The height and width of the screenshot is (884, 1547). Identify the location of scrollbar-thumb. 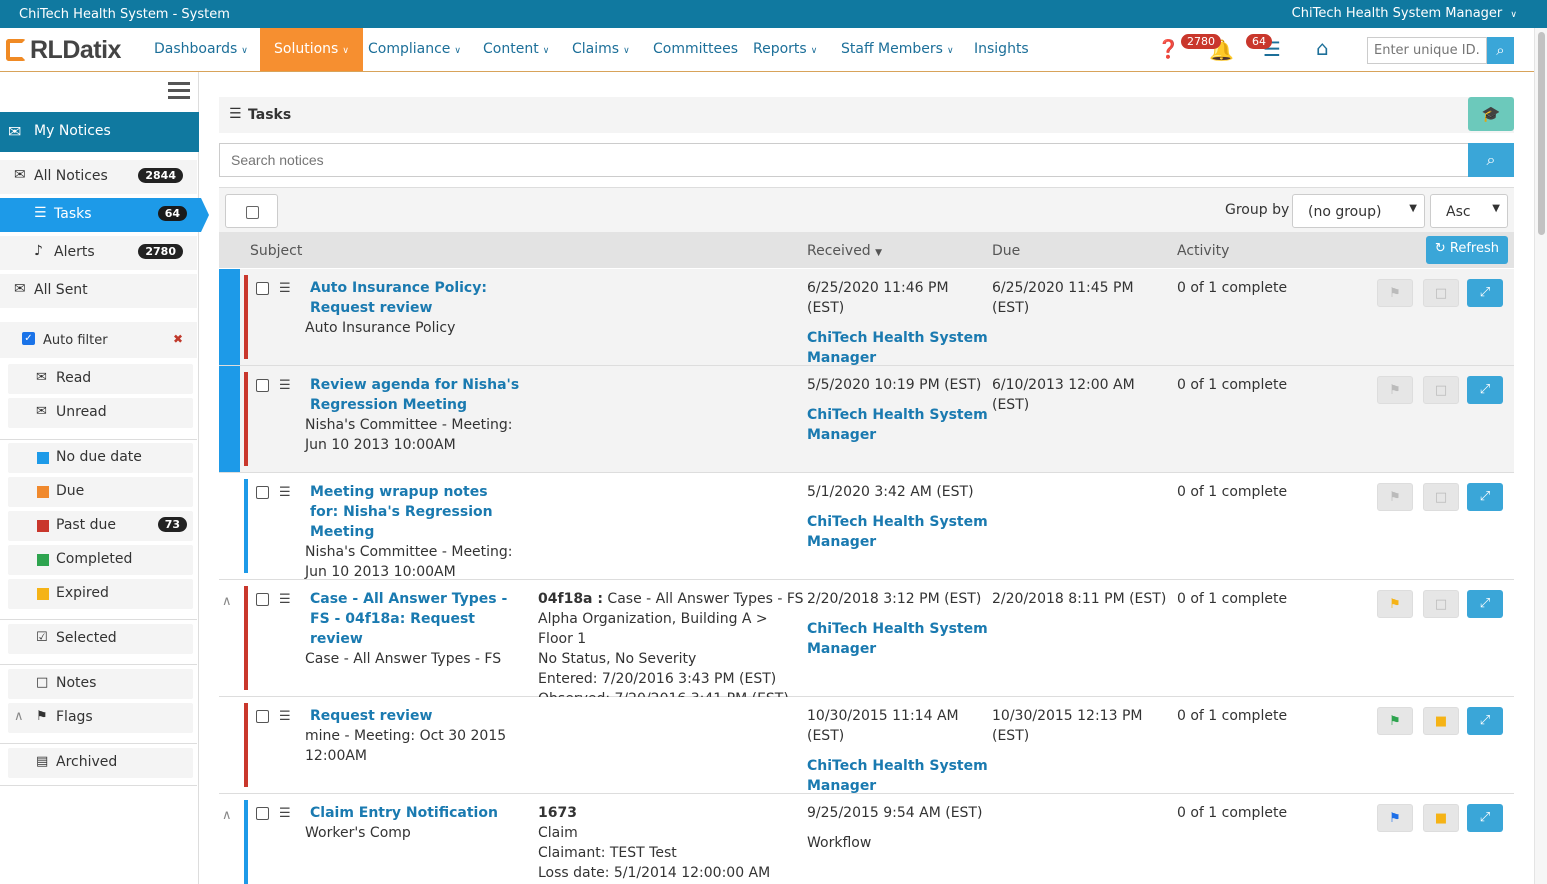
(1541, 133).